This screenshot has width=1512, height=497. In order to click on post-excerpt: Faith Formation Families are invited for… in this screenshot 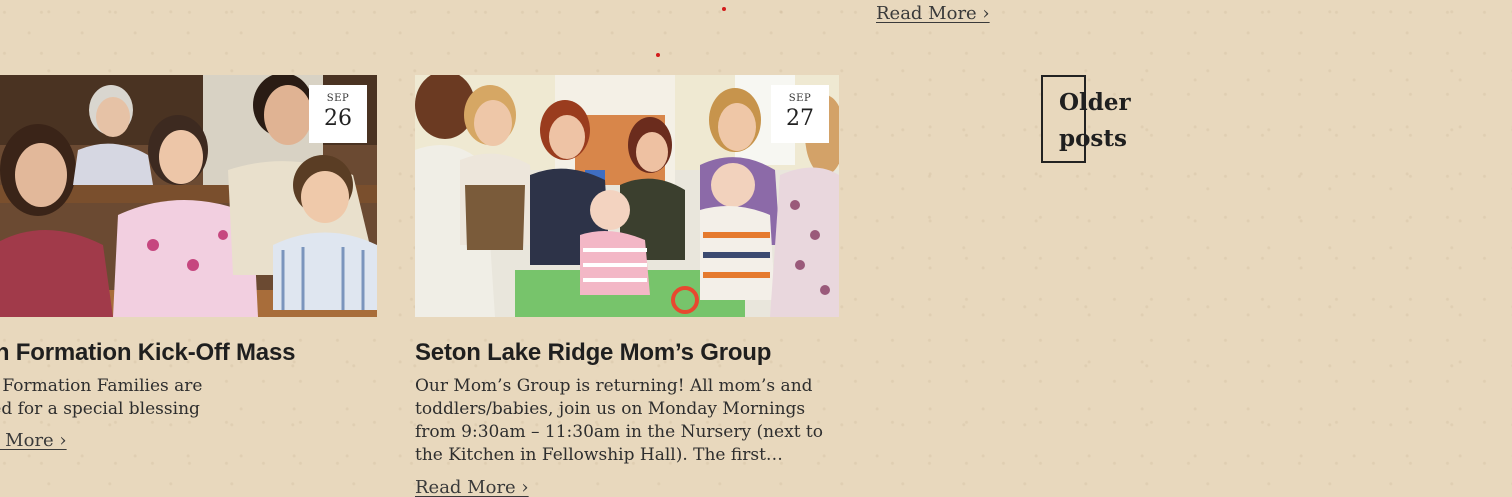, I will do `click(101, 397)`.